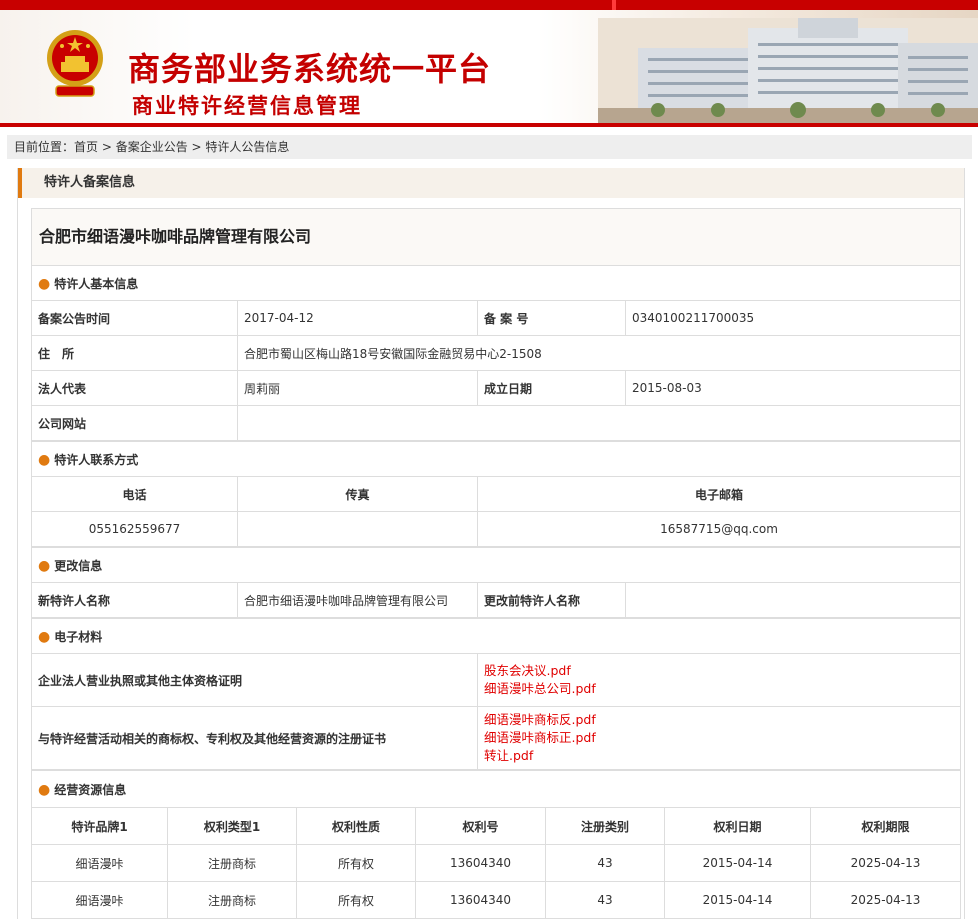 This screenshot has width=978, height=919. I want to click on address-label: 住 所, so click(134, 353).